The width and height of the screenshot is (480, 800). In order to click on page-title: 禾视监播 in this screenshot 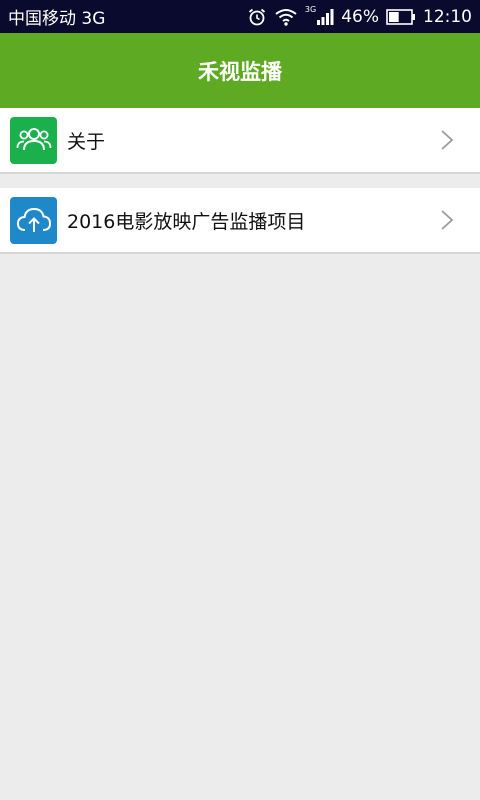, I will do `click(240, 71)`.